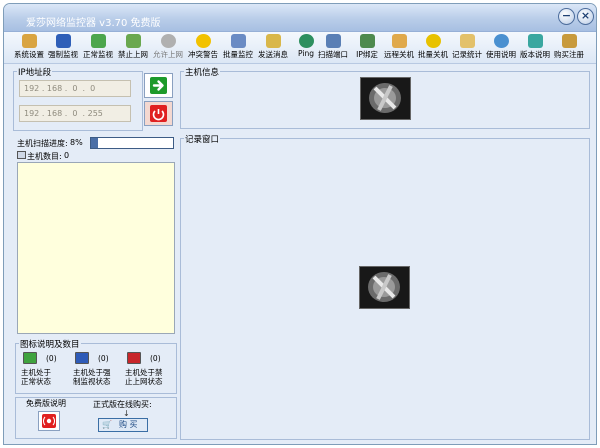 This screenshot has width=600, height=448. I want to click on scan-progress-percent: 8%, so click(76, 142).